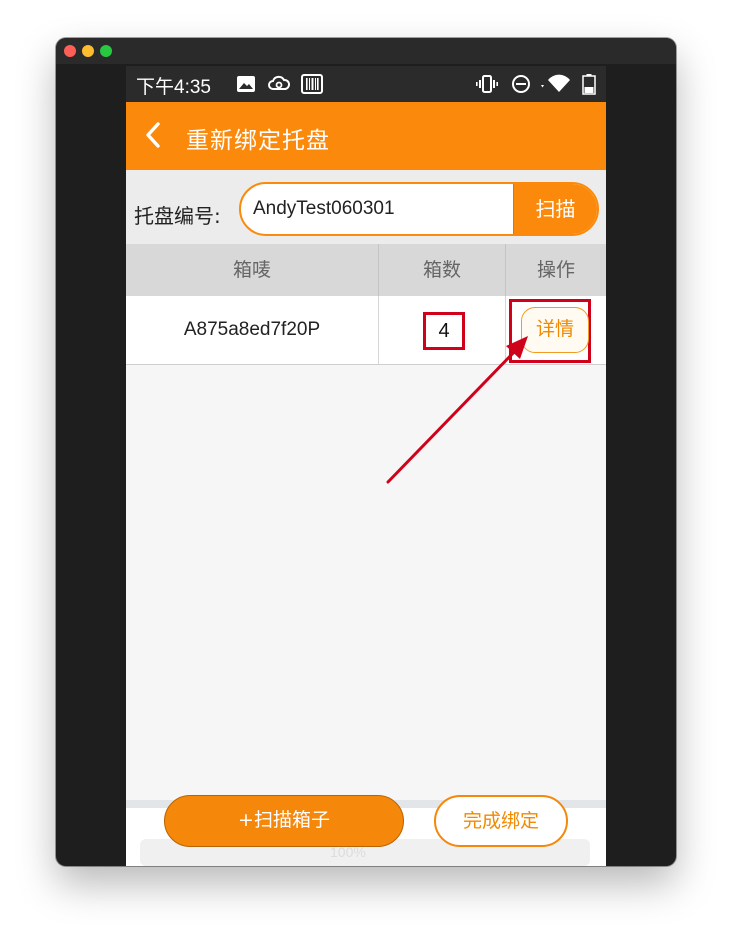 The image size is (732, 940). Describe the element at coordinates (153, 135) in the screenshot. I see `chevron-left-icon` at that location.